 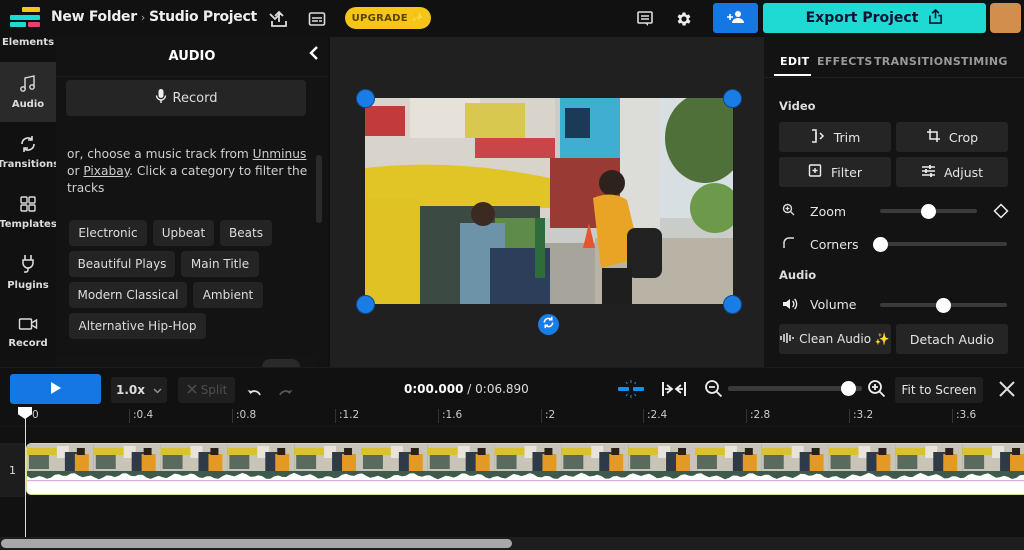 I want to click on category-chip-upbeat: Upbeat, so click(x=183, y=233).